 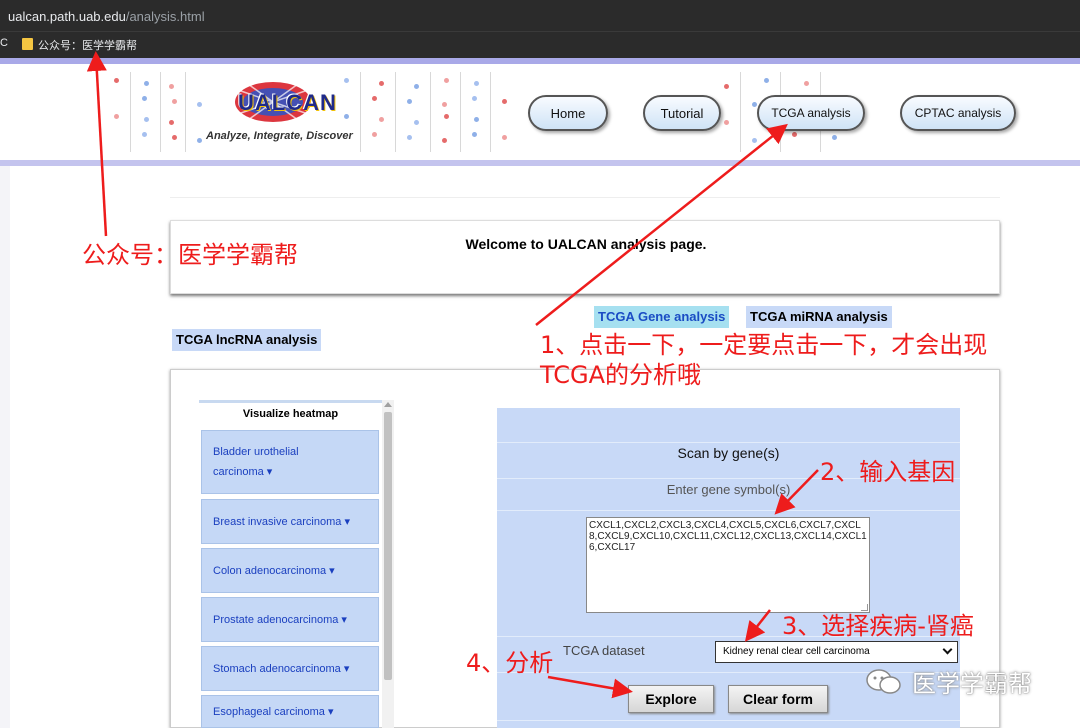 What do you see at coordinates (883, 681) in the screenshot?
I see `wechat-icon` at bounding box center [883, 681].